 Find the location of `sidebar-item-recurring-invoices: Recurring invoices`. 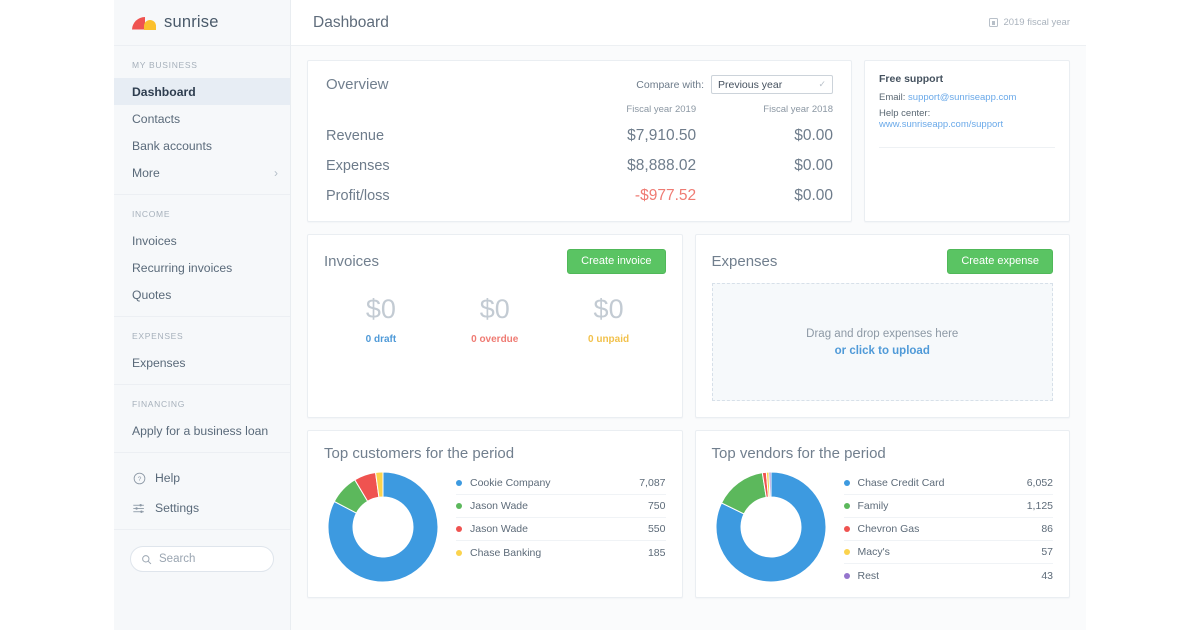

sidebar-item-recurring-invoices: Recurring invoices is located at coordinates (202, 267).